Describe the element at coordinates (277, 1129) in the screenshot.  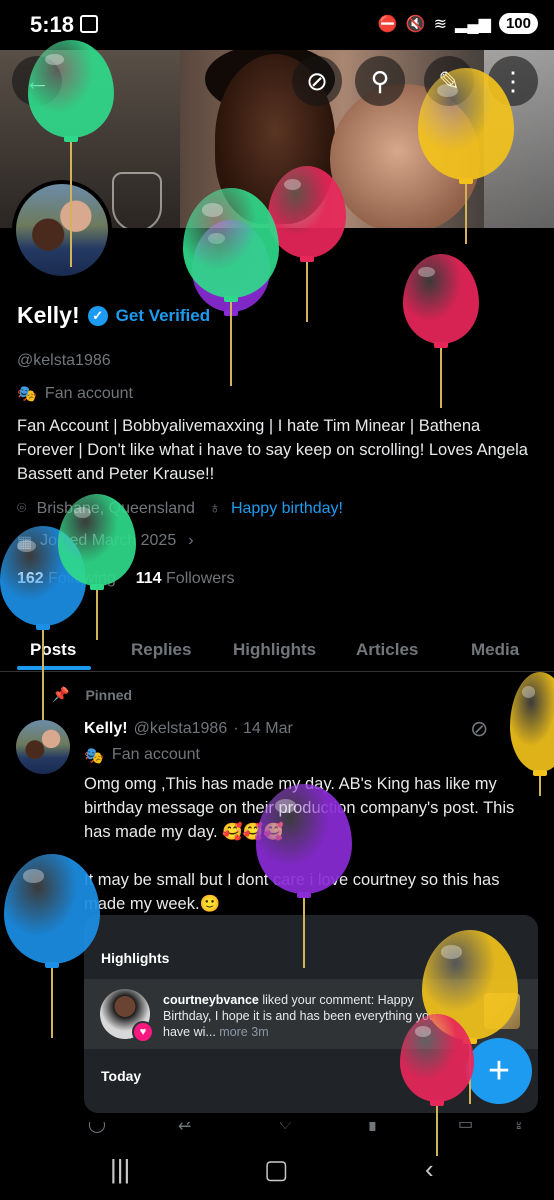
I see `post-actions: ◯ ⇄ ♡ ▮ ▭ ⇪` at that location.